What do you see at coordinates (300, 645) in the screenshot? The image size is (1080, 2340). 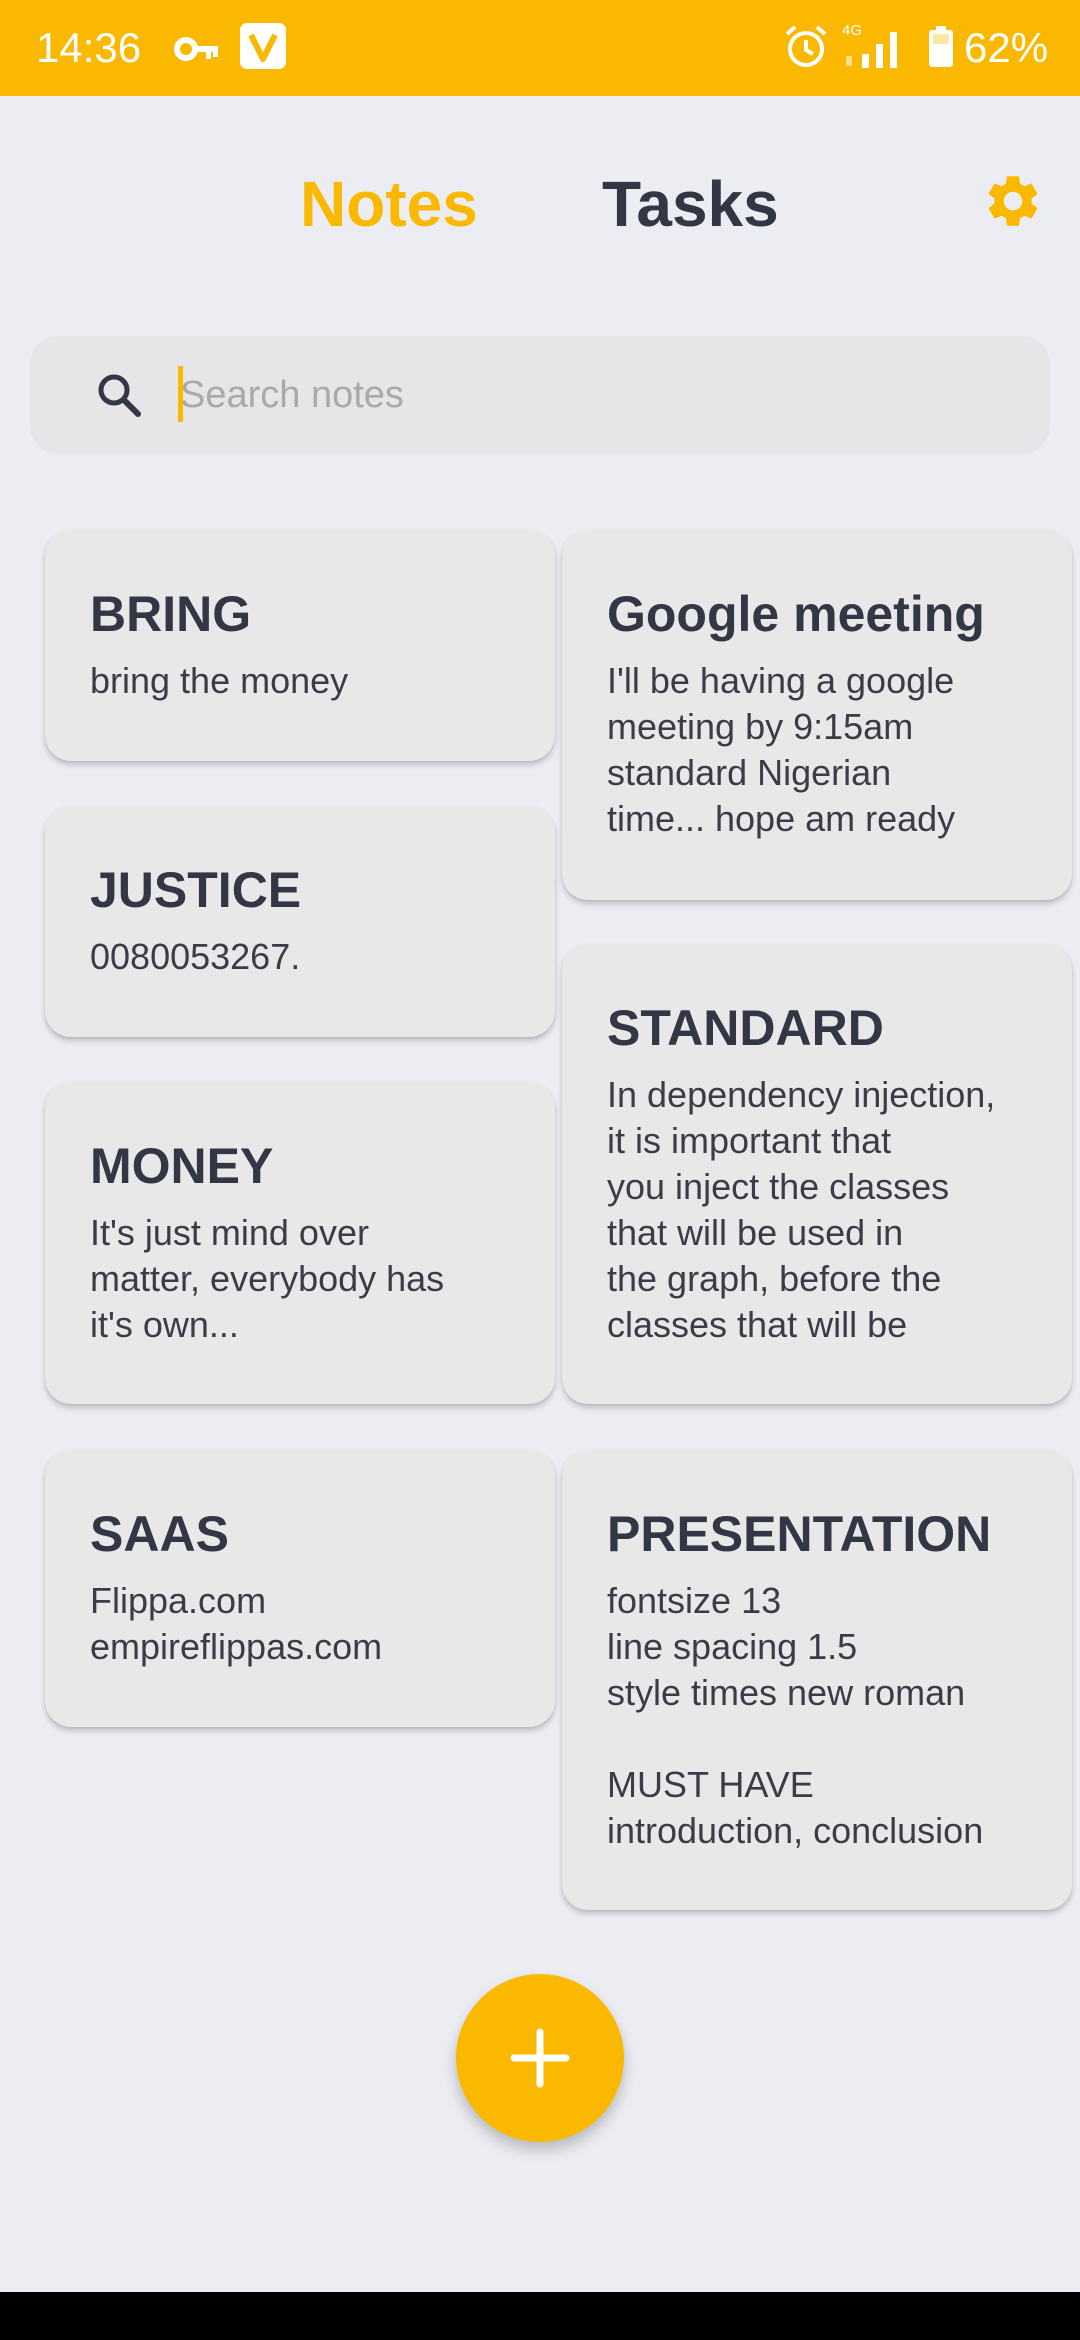 I see `note-card: BRING bring the money` at bounding box center [300, 645].